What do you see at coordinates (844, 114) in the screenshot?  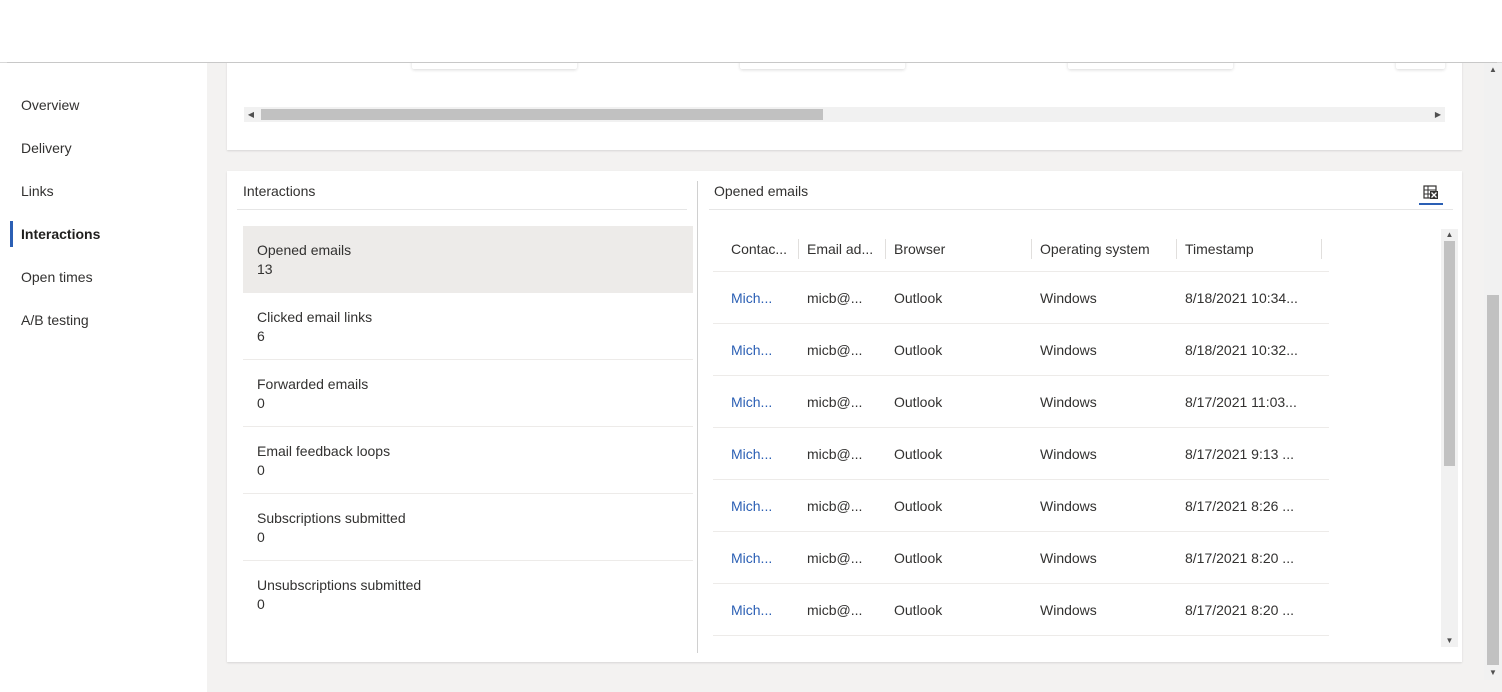 I see `horizontal-scrollbar: ◀ ▶` at bounding box center [844, 114].